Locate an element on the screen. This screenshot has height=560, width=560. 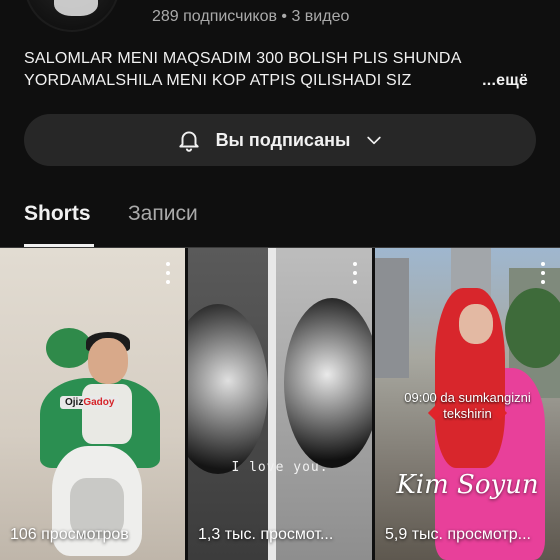
channel-tabs: Shorts Записи is located at coordinates (280, 218).